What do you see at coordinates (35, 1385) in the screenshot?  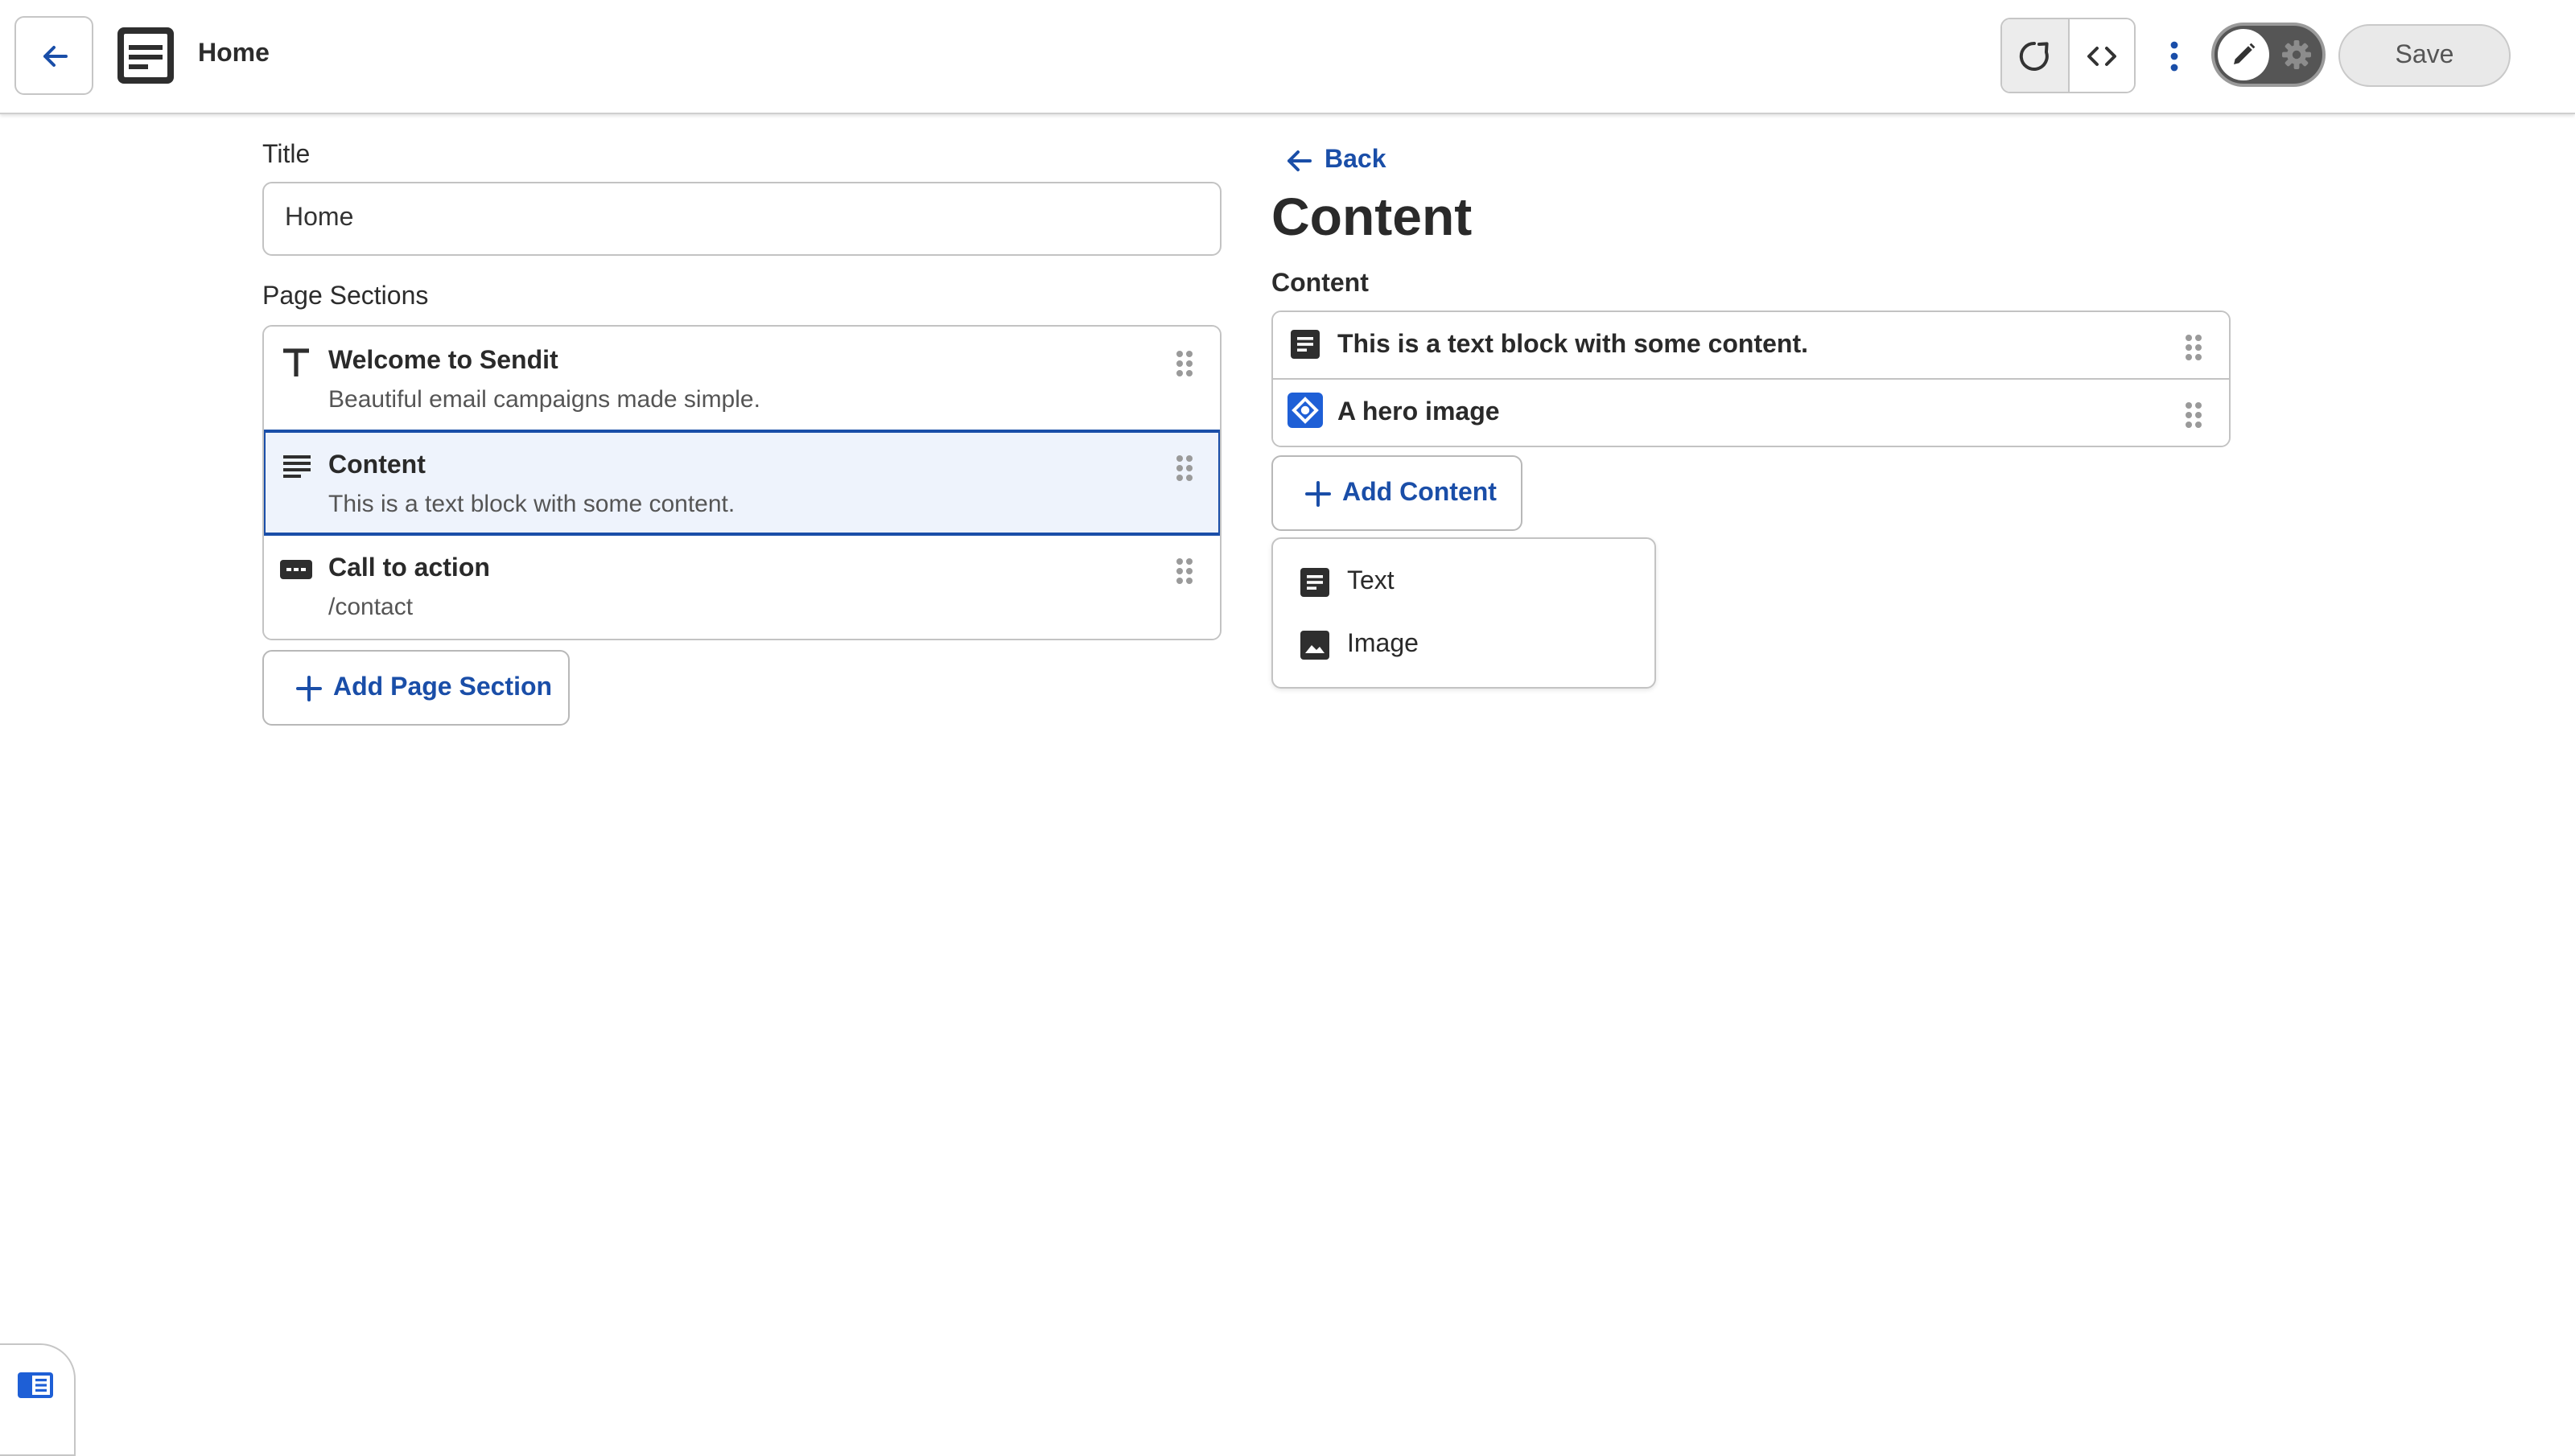 I see `sidebar-panel-icon` at bounding box center [35, 1385].